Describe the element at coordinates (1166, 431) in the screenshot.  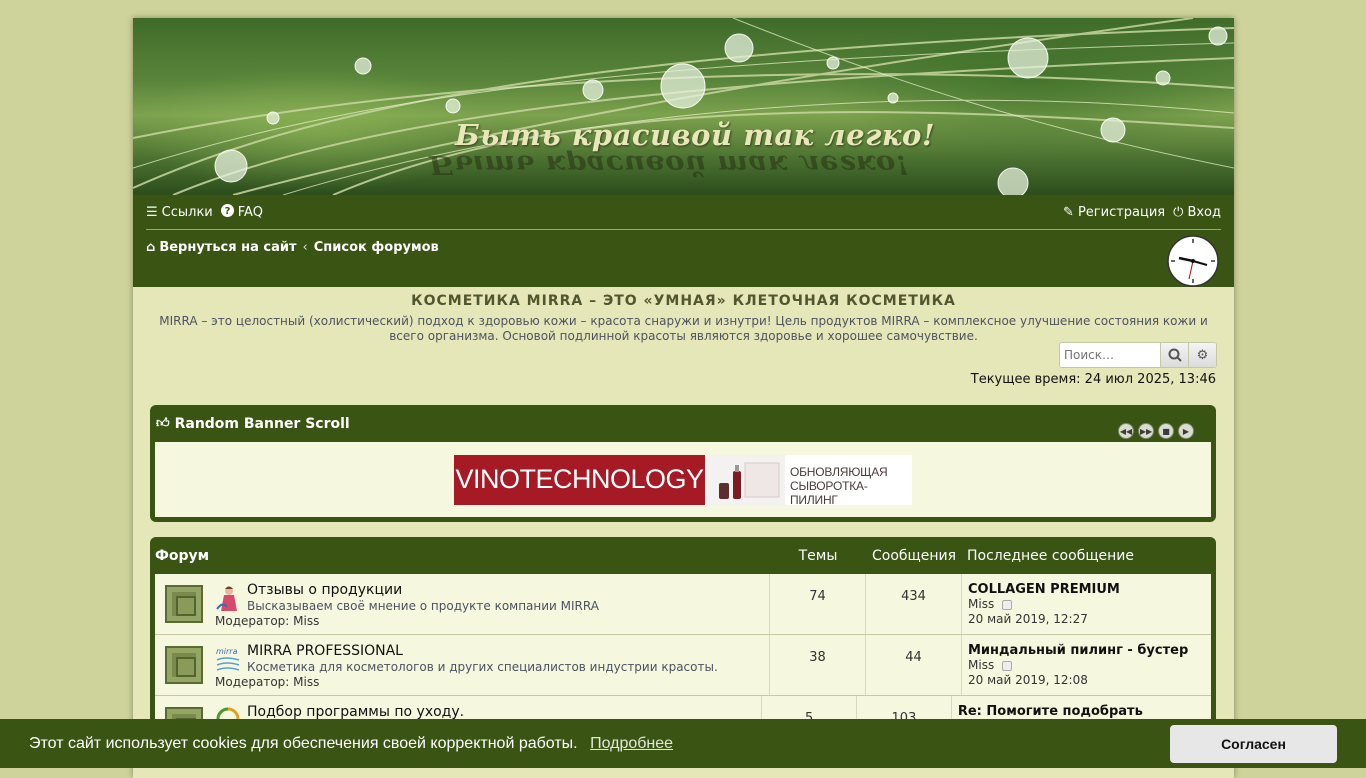
I see `stop-icon: ■` at that location.